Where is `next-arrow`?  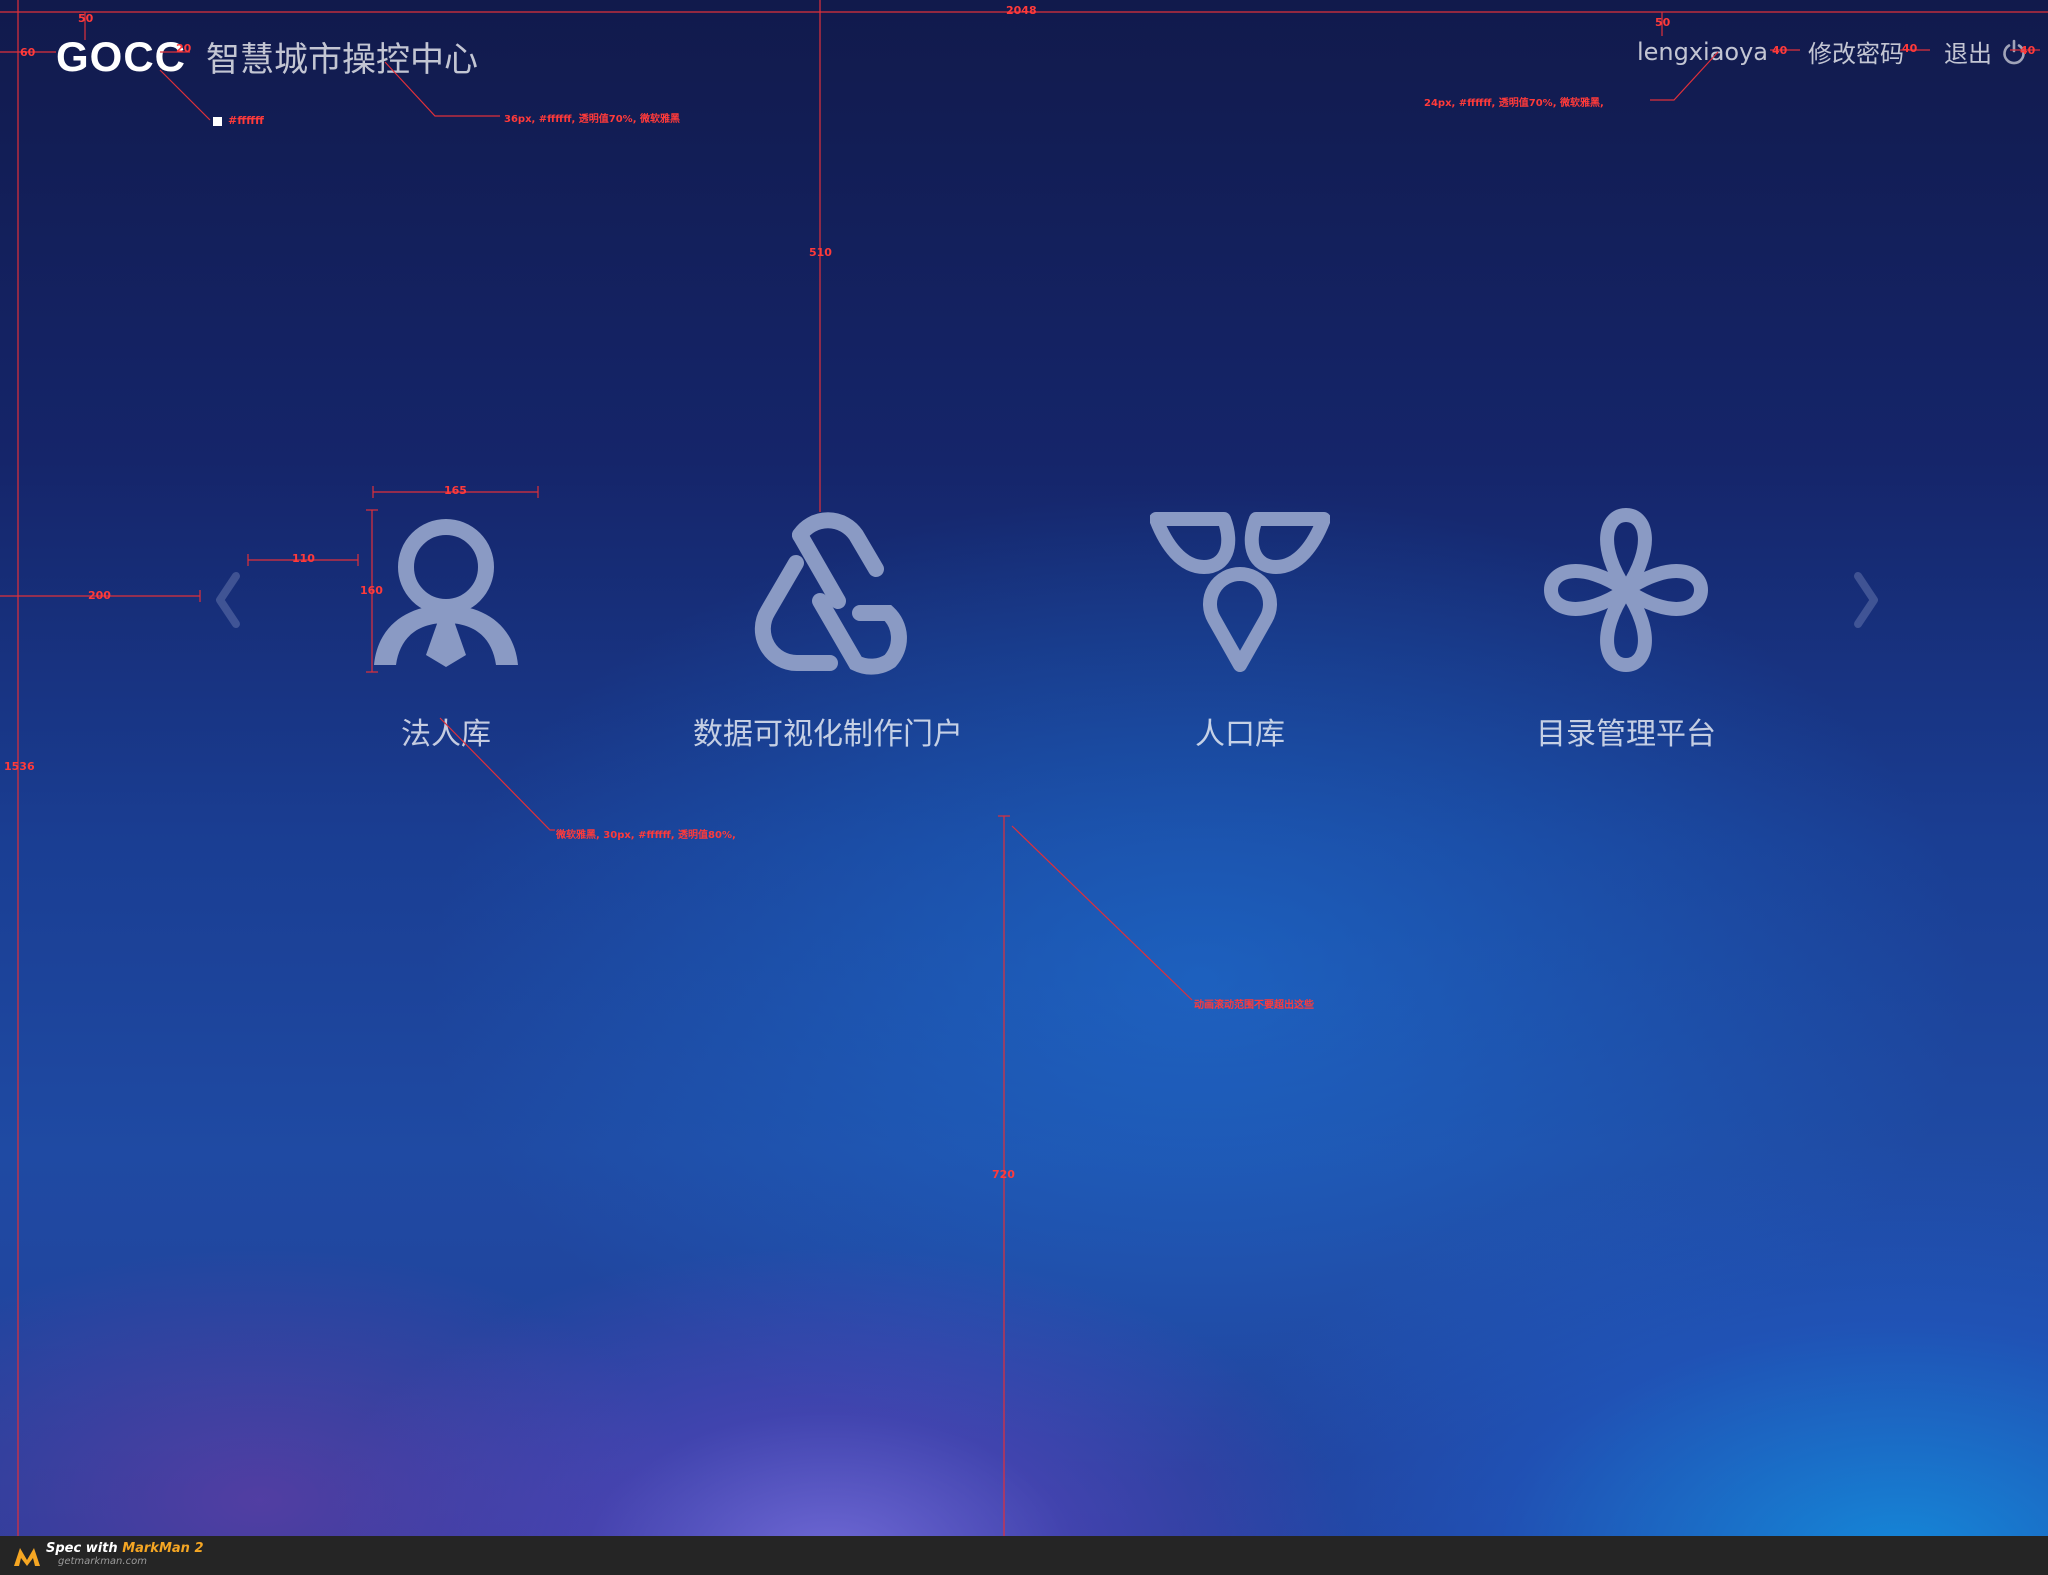
next-arrow is located at coordinates (1866, 600).